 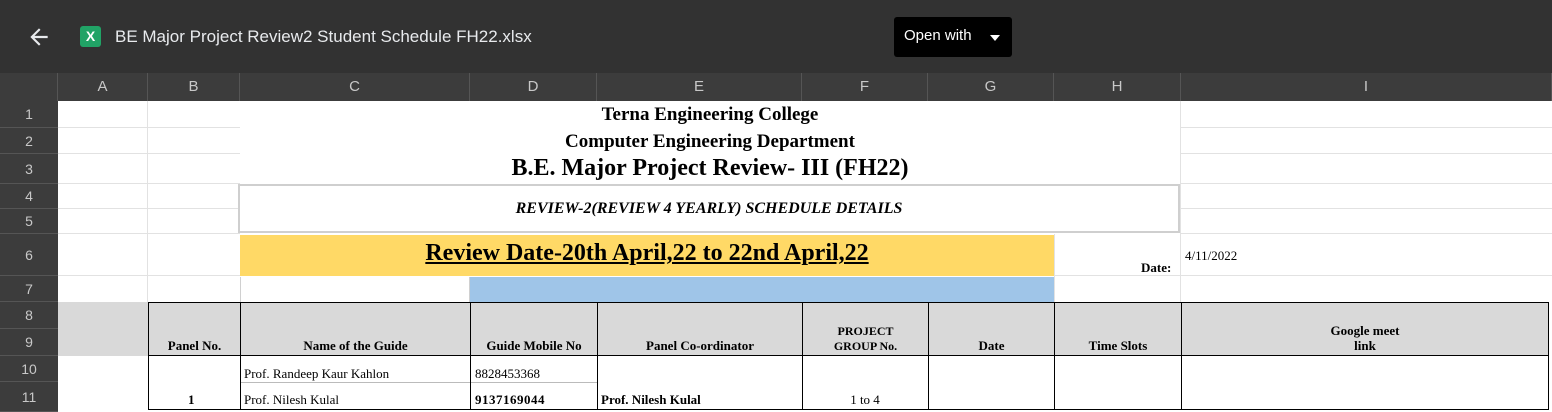 What do you see at coordinates (1365, 329) in the screenshot?
I see `header-meet-link: Google meet link` at bounding box center [1365, 329].